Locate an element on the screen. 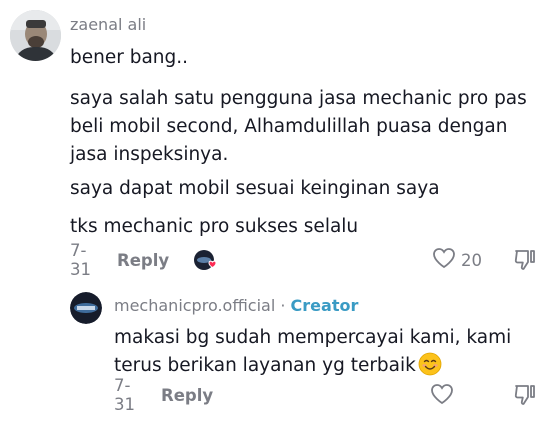  smiling-face-icon is located at coordinates (430, 364).